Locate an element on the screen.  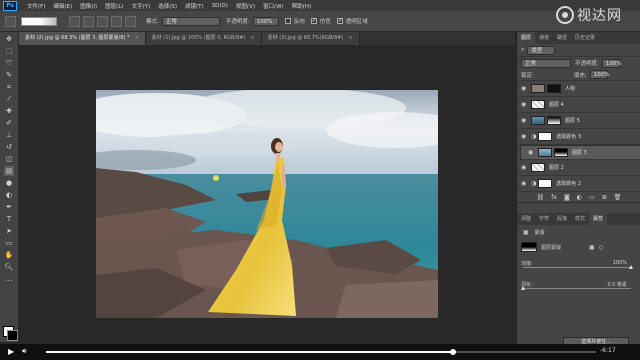
dither-checkbox is located at coordinates (313, 20).